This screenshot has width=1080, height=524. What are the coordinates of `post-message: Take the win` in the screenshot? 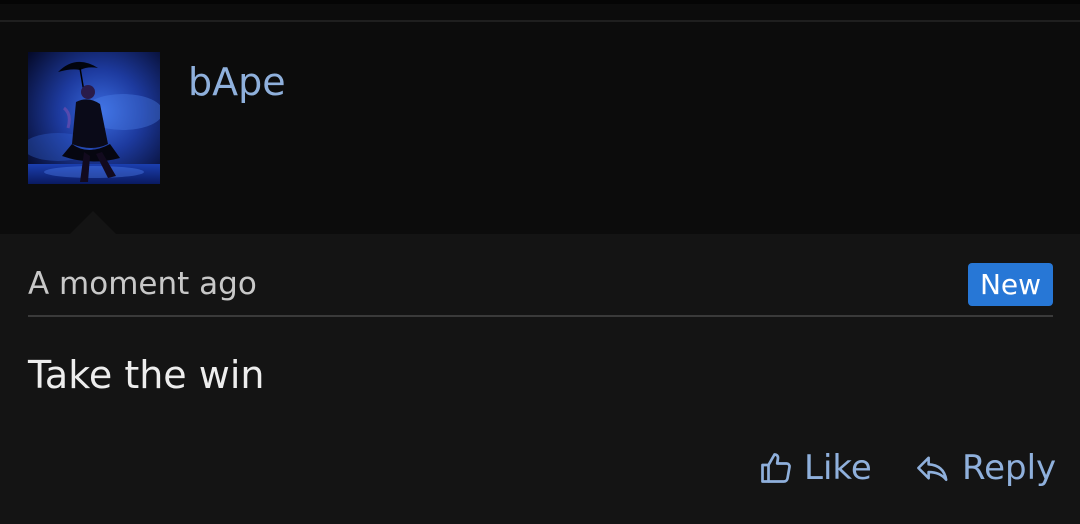 It's located at (146, 375).